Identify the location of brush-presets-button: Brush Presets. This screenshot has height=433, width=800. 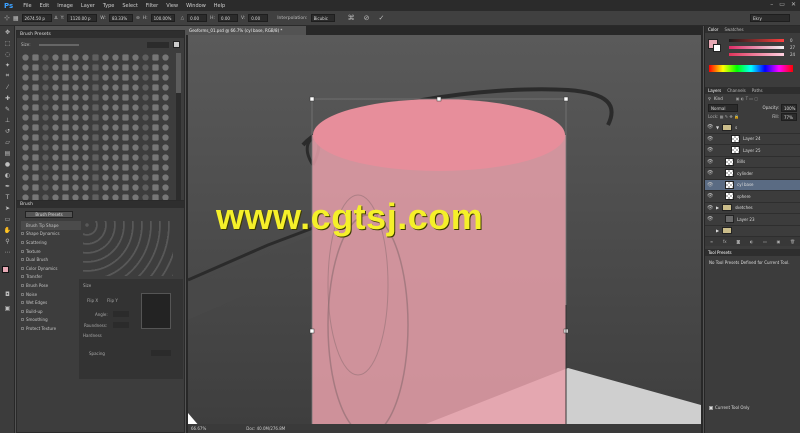
(49, 214).